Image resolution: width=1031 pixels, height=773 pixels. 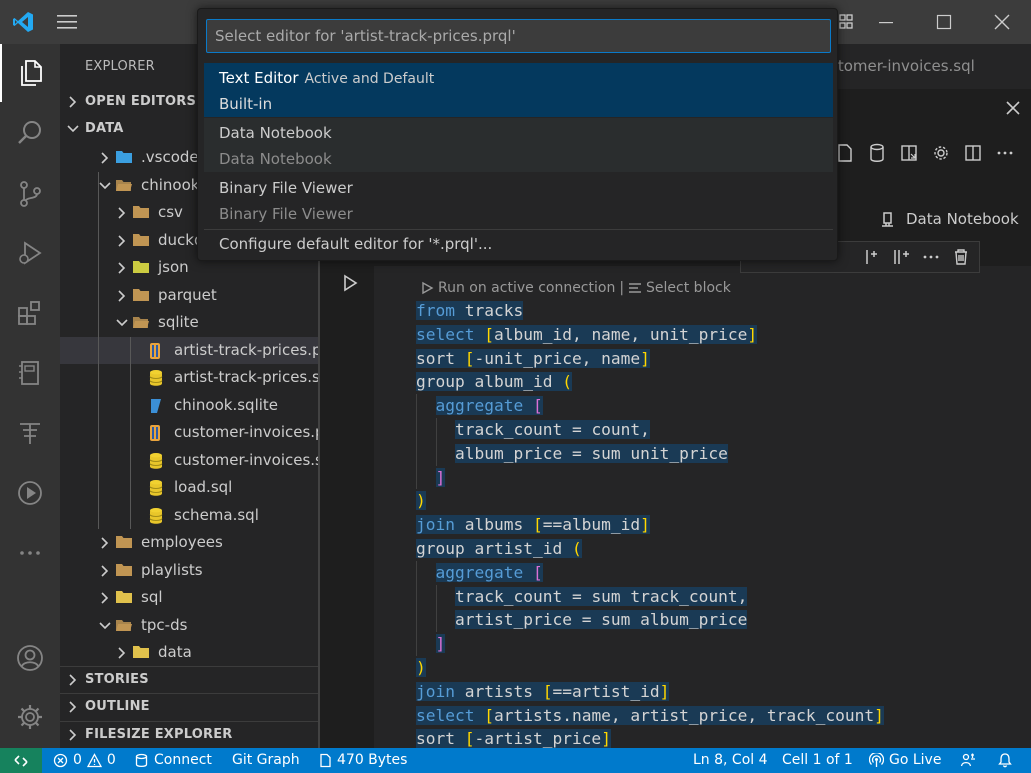 I want to click on filesize-explorer-section: FILESIZE EXPLORER, so click(x=190, y=734).